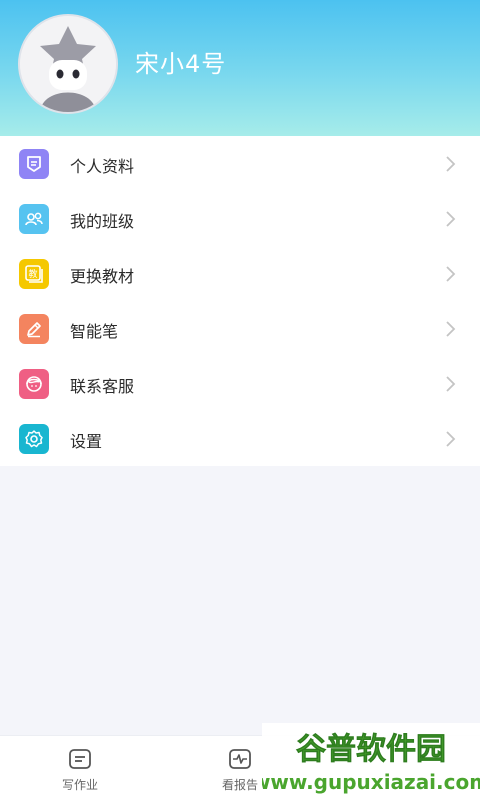 This screenshot has height=801, width=480. I want to click on menu-item-label: 个人资料, so click(102, 166).